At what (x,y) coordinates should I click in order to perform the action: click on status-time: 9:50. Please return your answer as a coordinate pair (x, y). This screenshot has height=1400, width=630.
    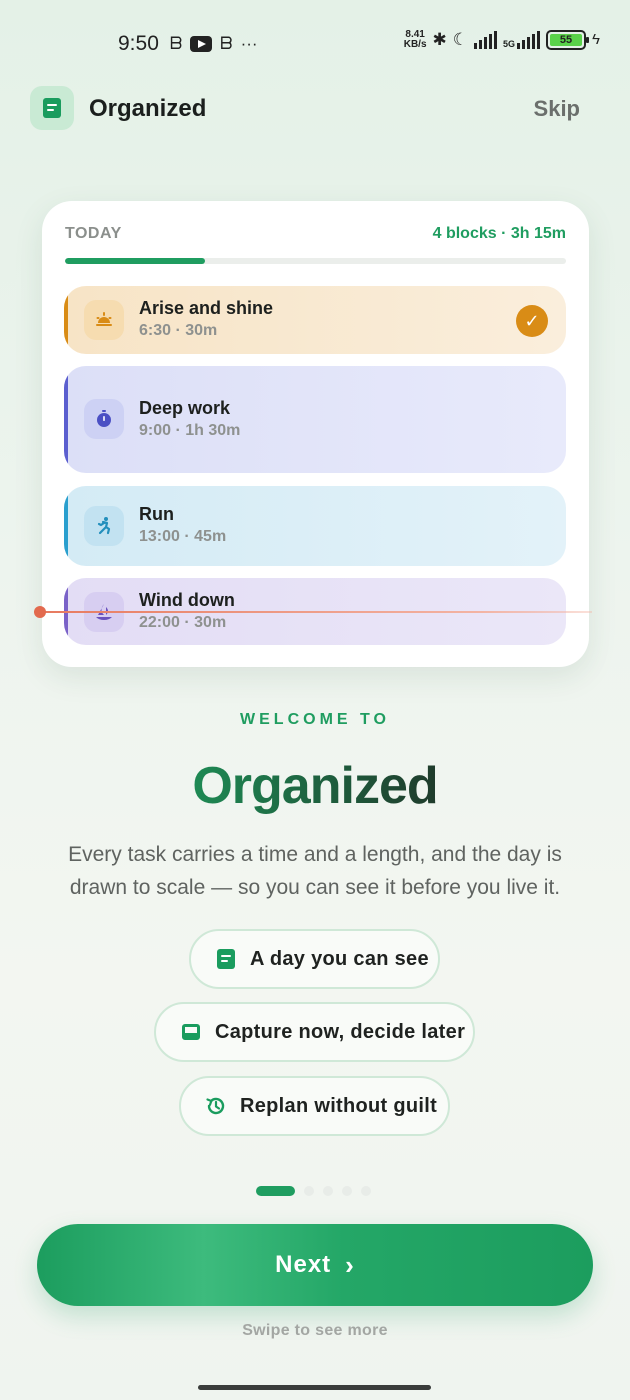
    Looking at the image, I should click on (138, 43).